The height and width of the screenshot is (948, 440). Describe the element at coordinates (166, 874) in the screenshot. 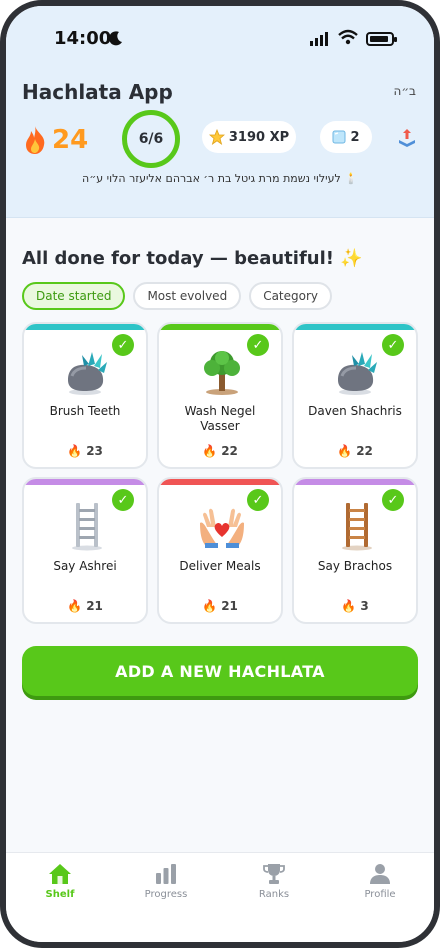

I see `bars-icon` at that location.